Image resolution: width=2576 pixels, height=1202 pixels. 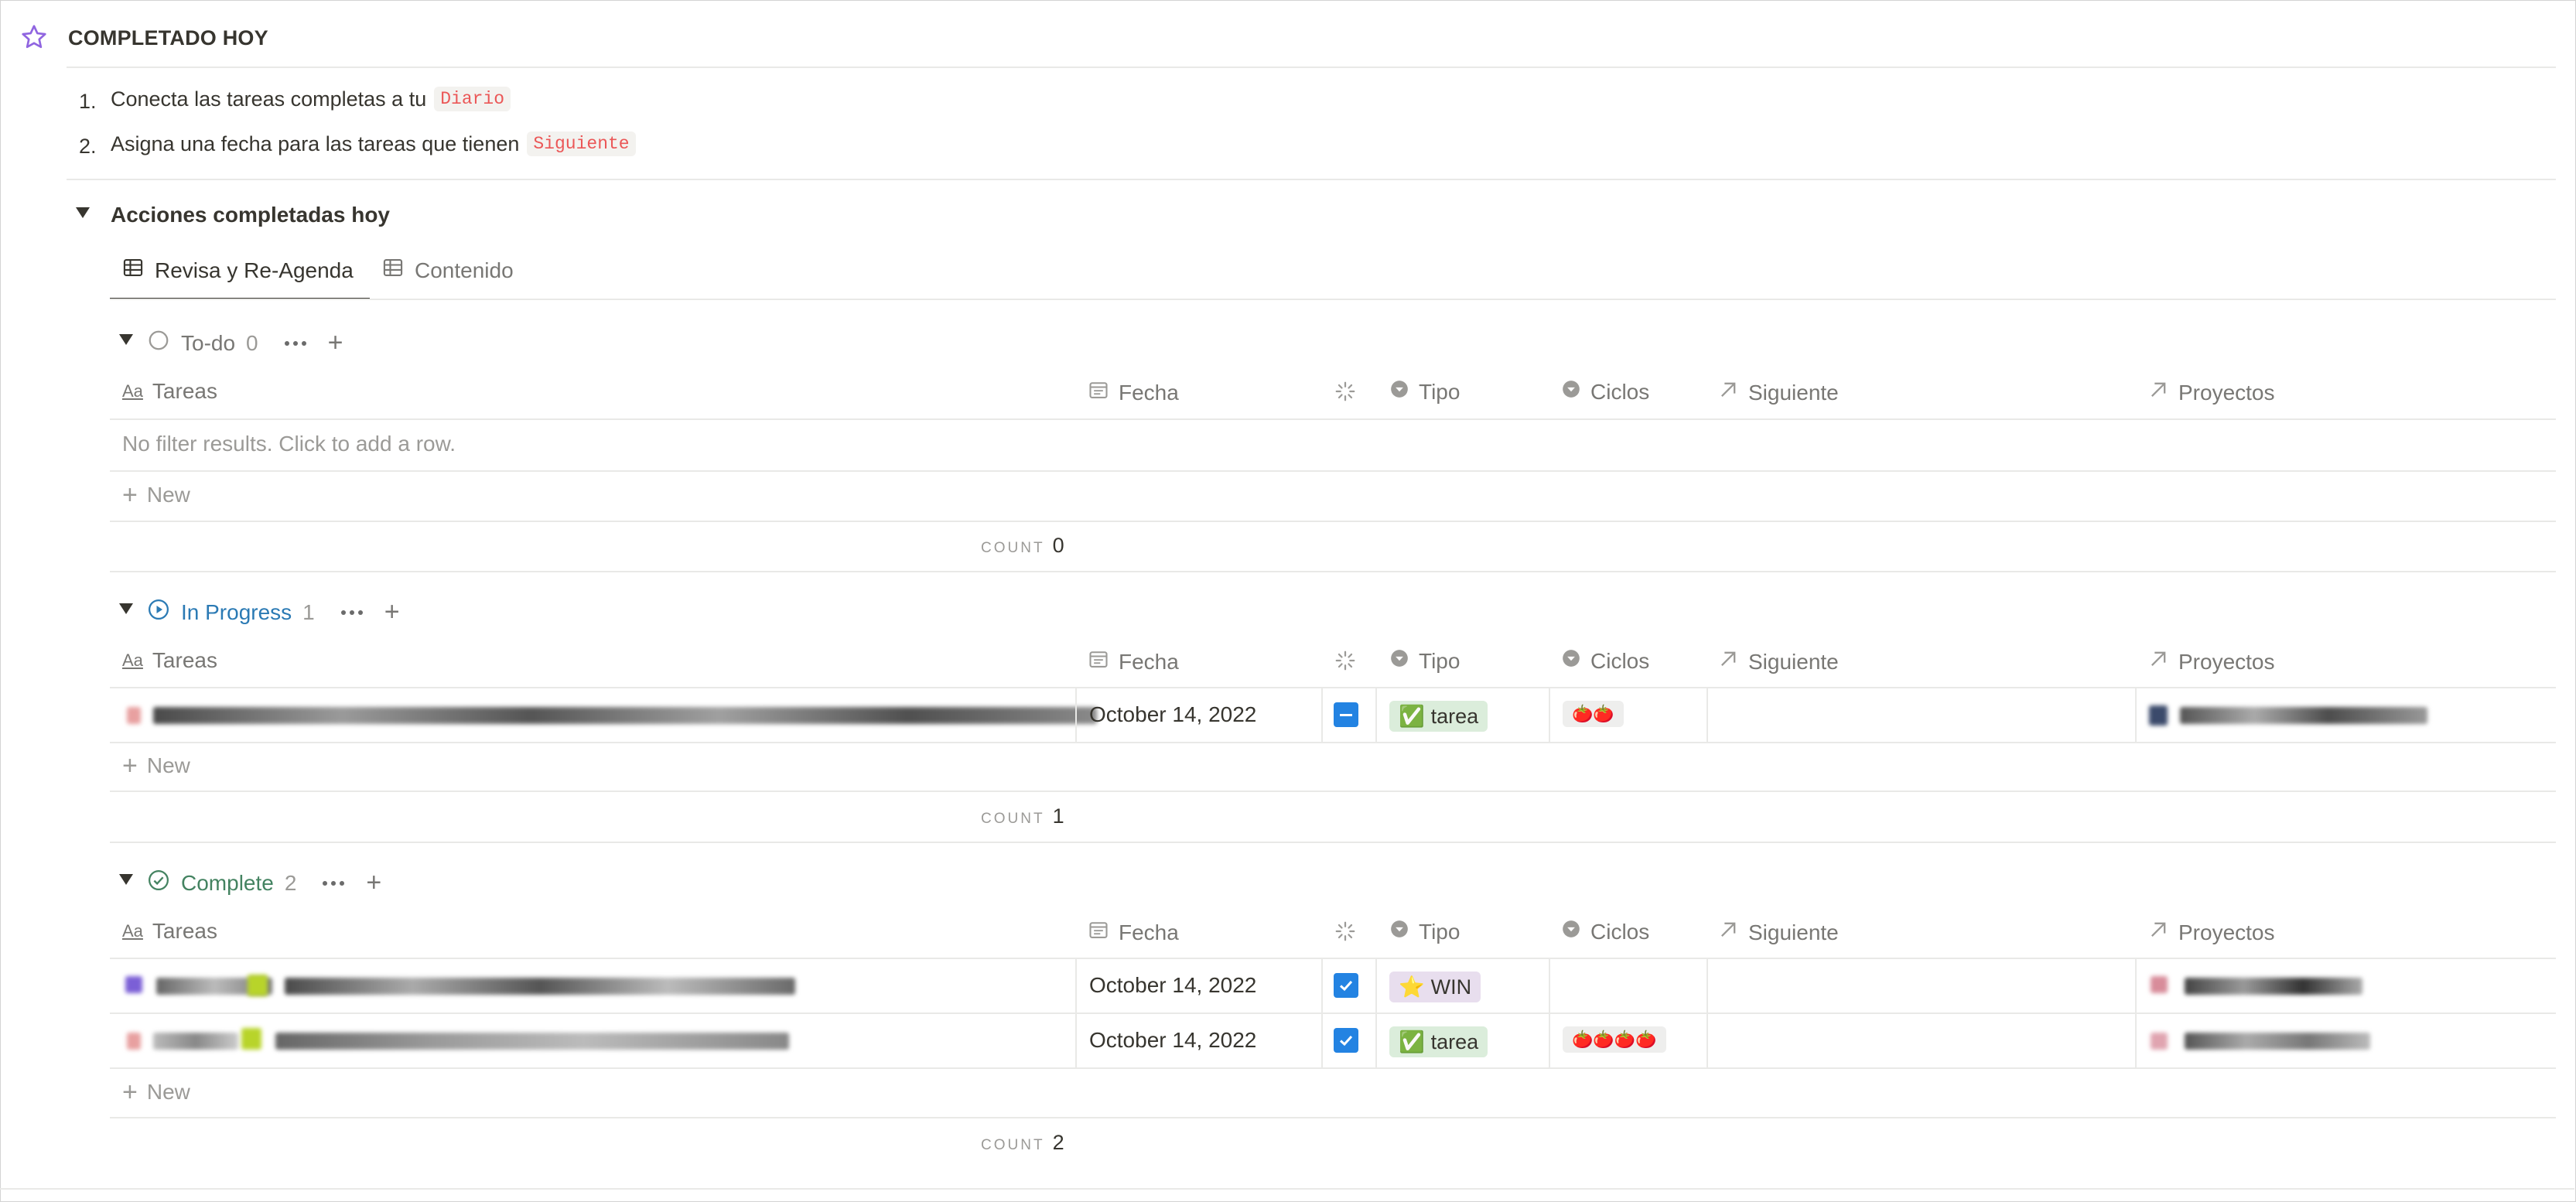 What do you see at coordinates (245, 343) in the screenshot?
I see `group-header-todo: To-do 0 +` at bounding box center [245, 343].